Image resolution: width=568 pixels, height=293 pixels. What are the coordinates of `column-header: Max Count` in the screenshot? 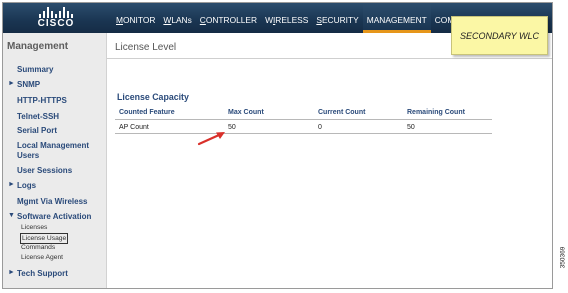 It's located at (246, 112).